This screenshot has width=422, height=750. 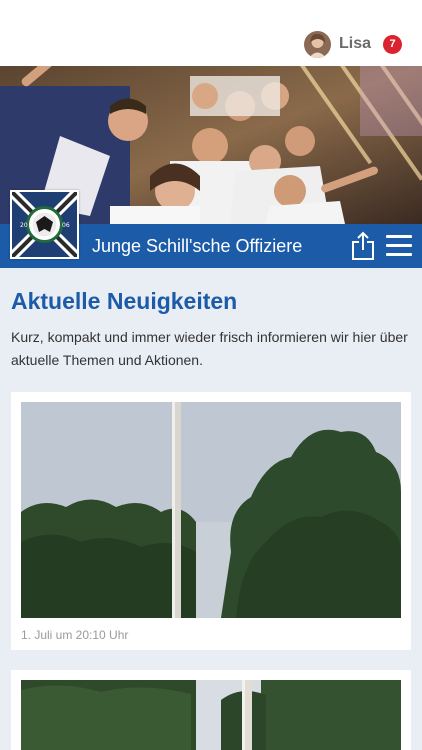 What do you see at coordinates (211, 715) in the screenshot?
I see `post-image` at bounding box center [211, 715].